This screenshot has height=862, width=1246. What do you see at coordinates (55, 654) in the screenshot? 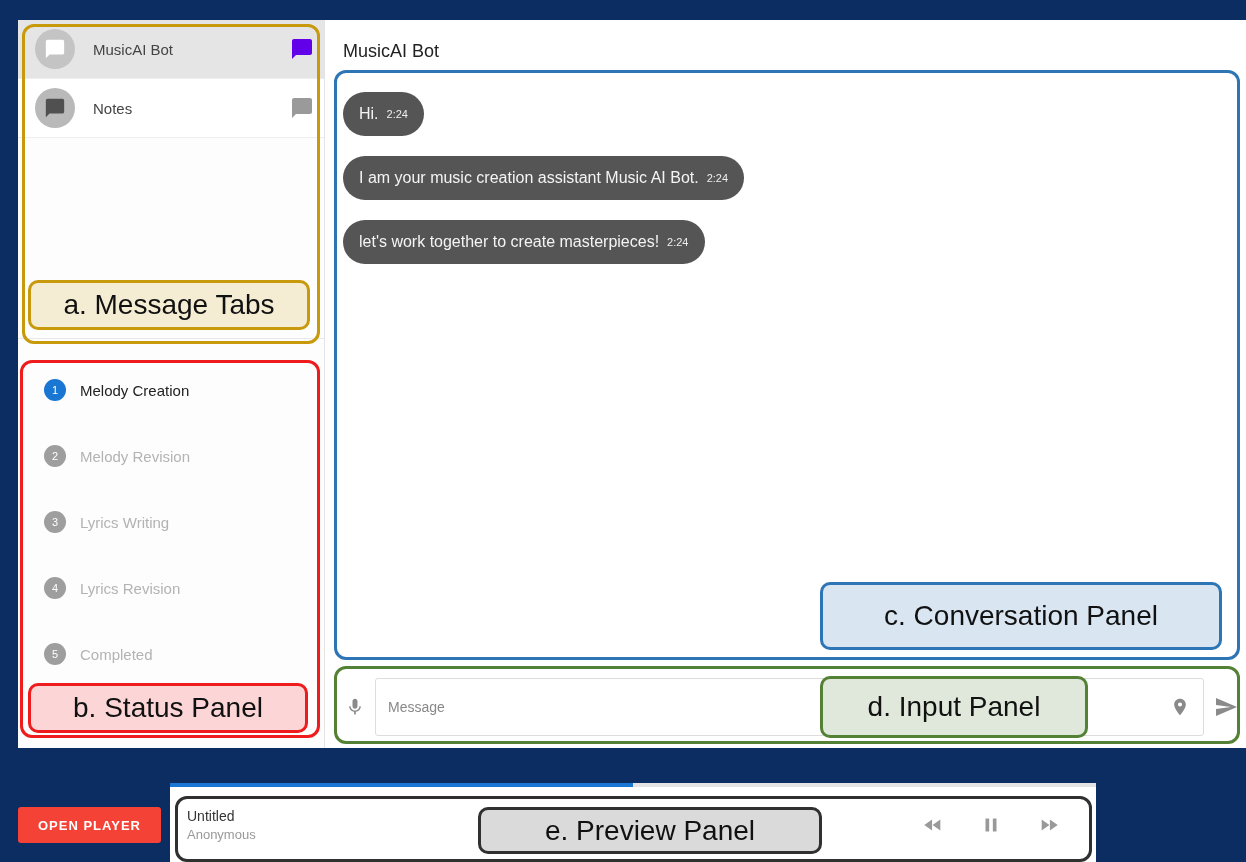
I see `step-number: 5` at bounding box center [55, 654].